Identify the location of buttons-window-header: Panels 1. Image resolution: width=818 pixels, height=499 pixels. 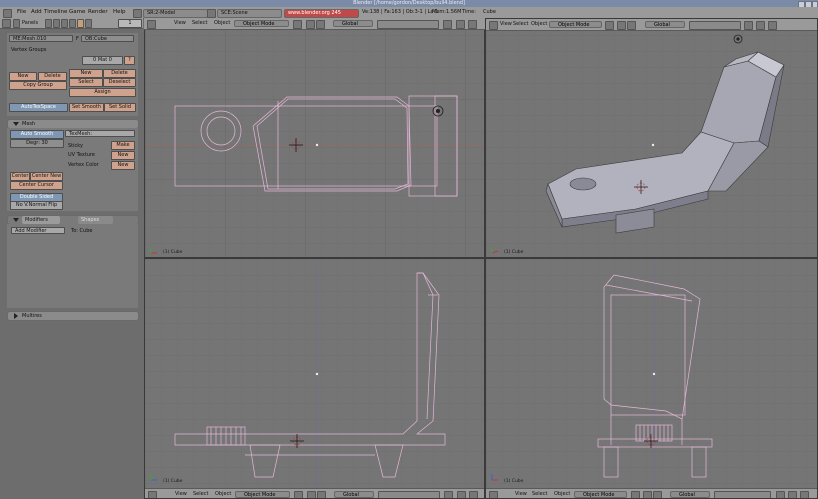
(71, 23).